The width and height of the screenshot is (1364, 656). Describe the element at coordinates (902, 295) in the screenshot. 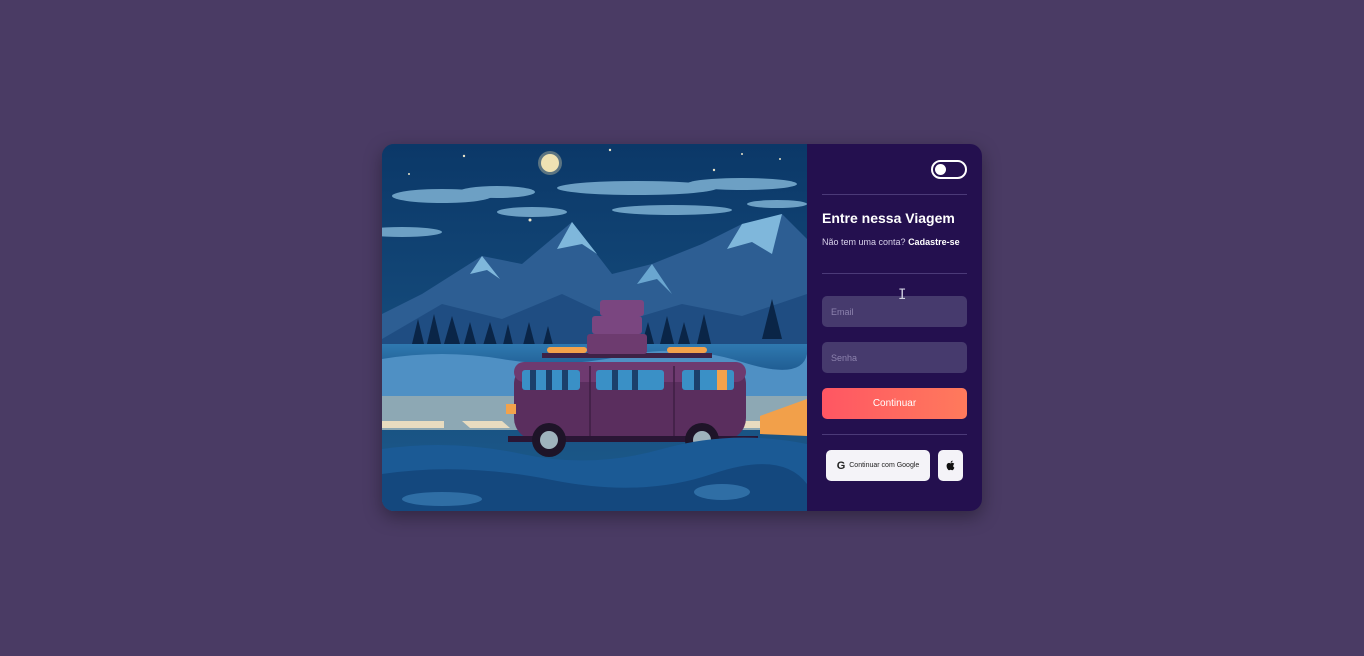

I see `text-cursor-icon: I` at that location.